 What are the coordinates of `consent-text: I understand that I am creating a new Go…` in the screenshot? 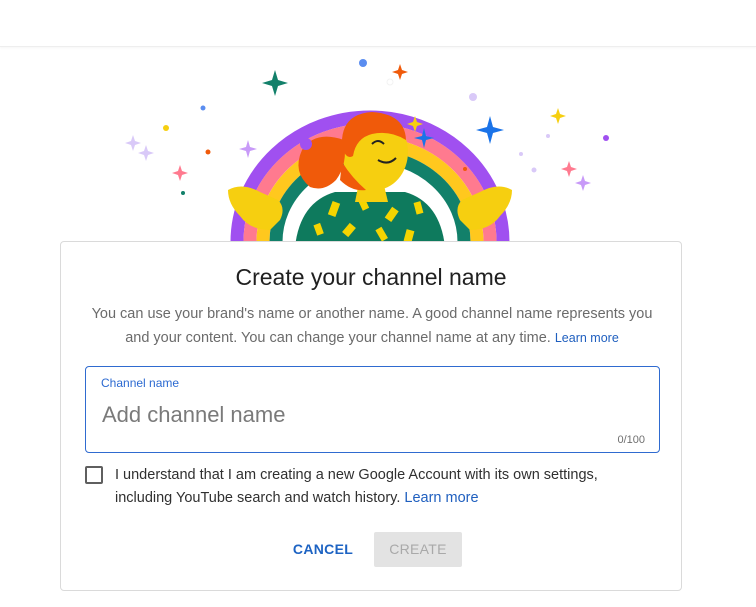 It's located at (356, 486).